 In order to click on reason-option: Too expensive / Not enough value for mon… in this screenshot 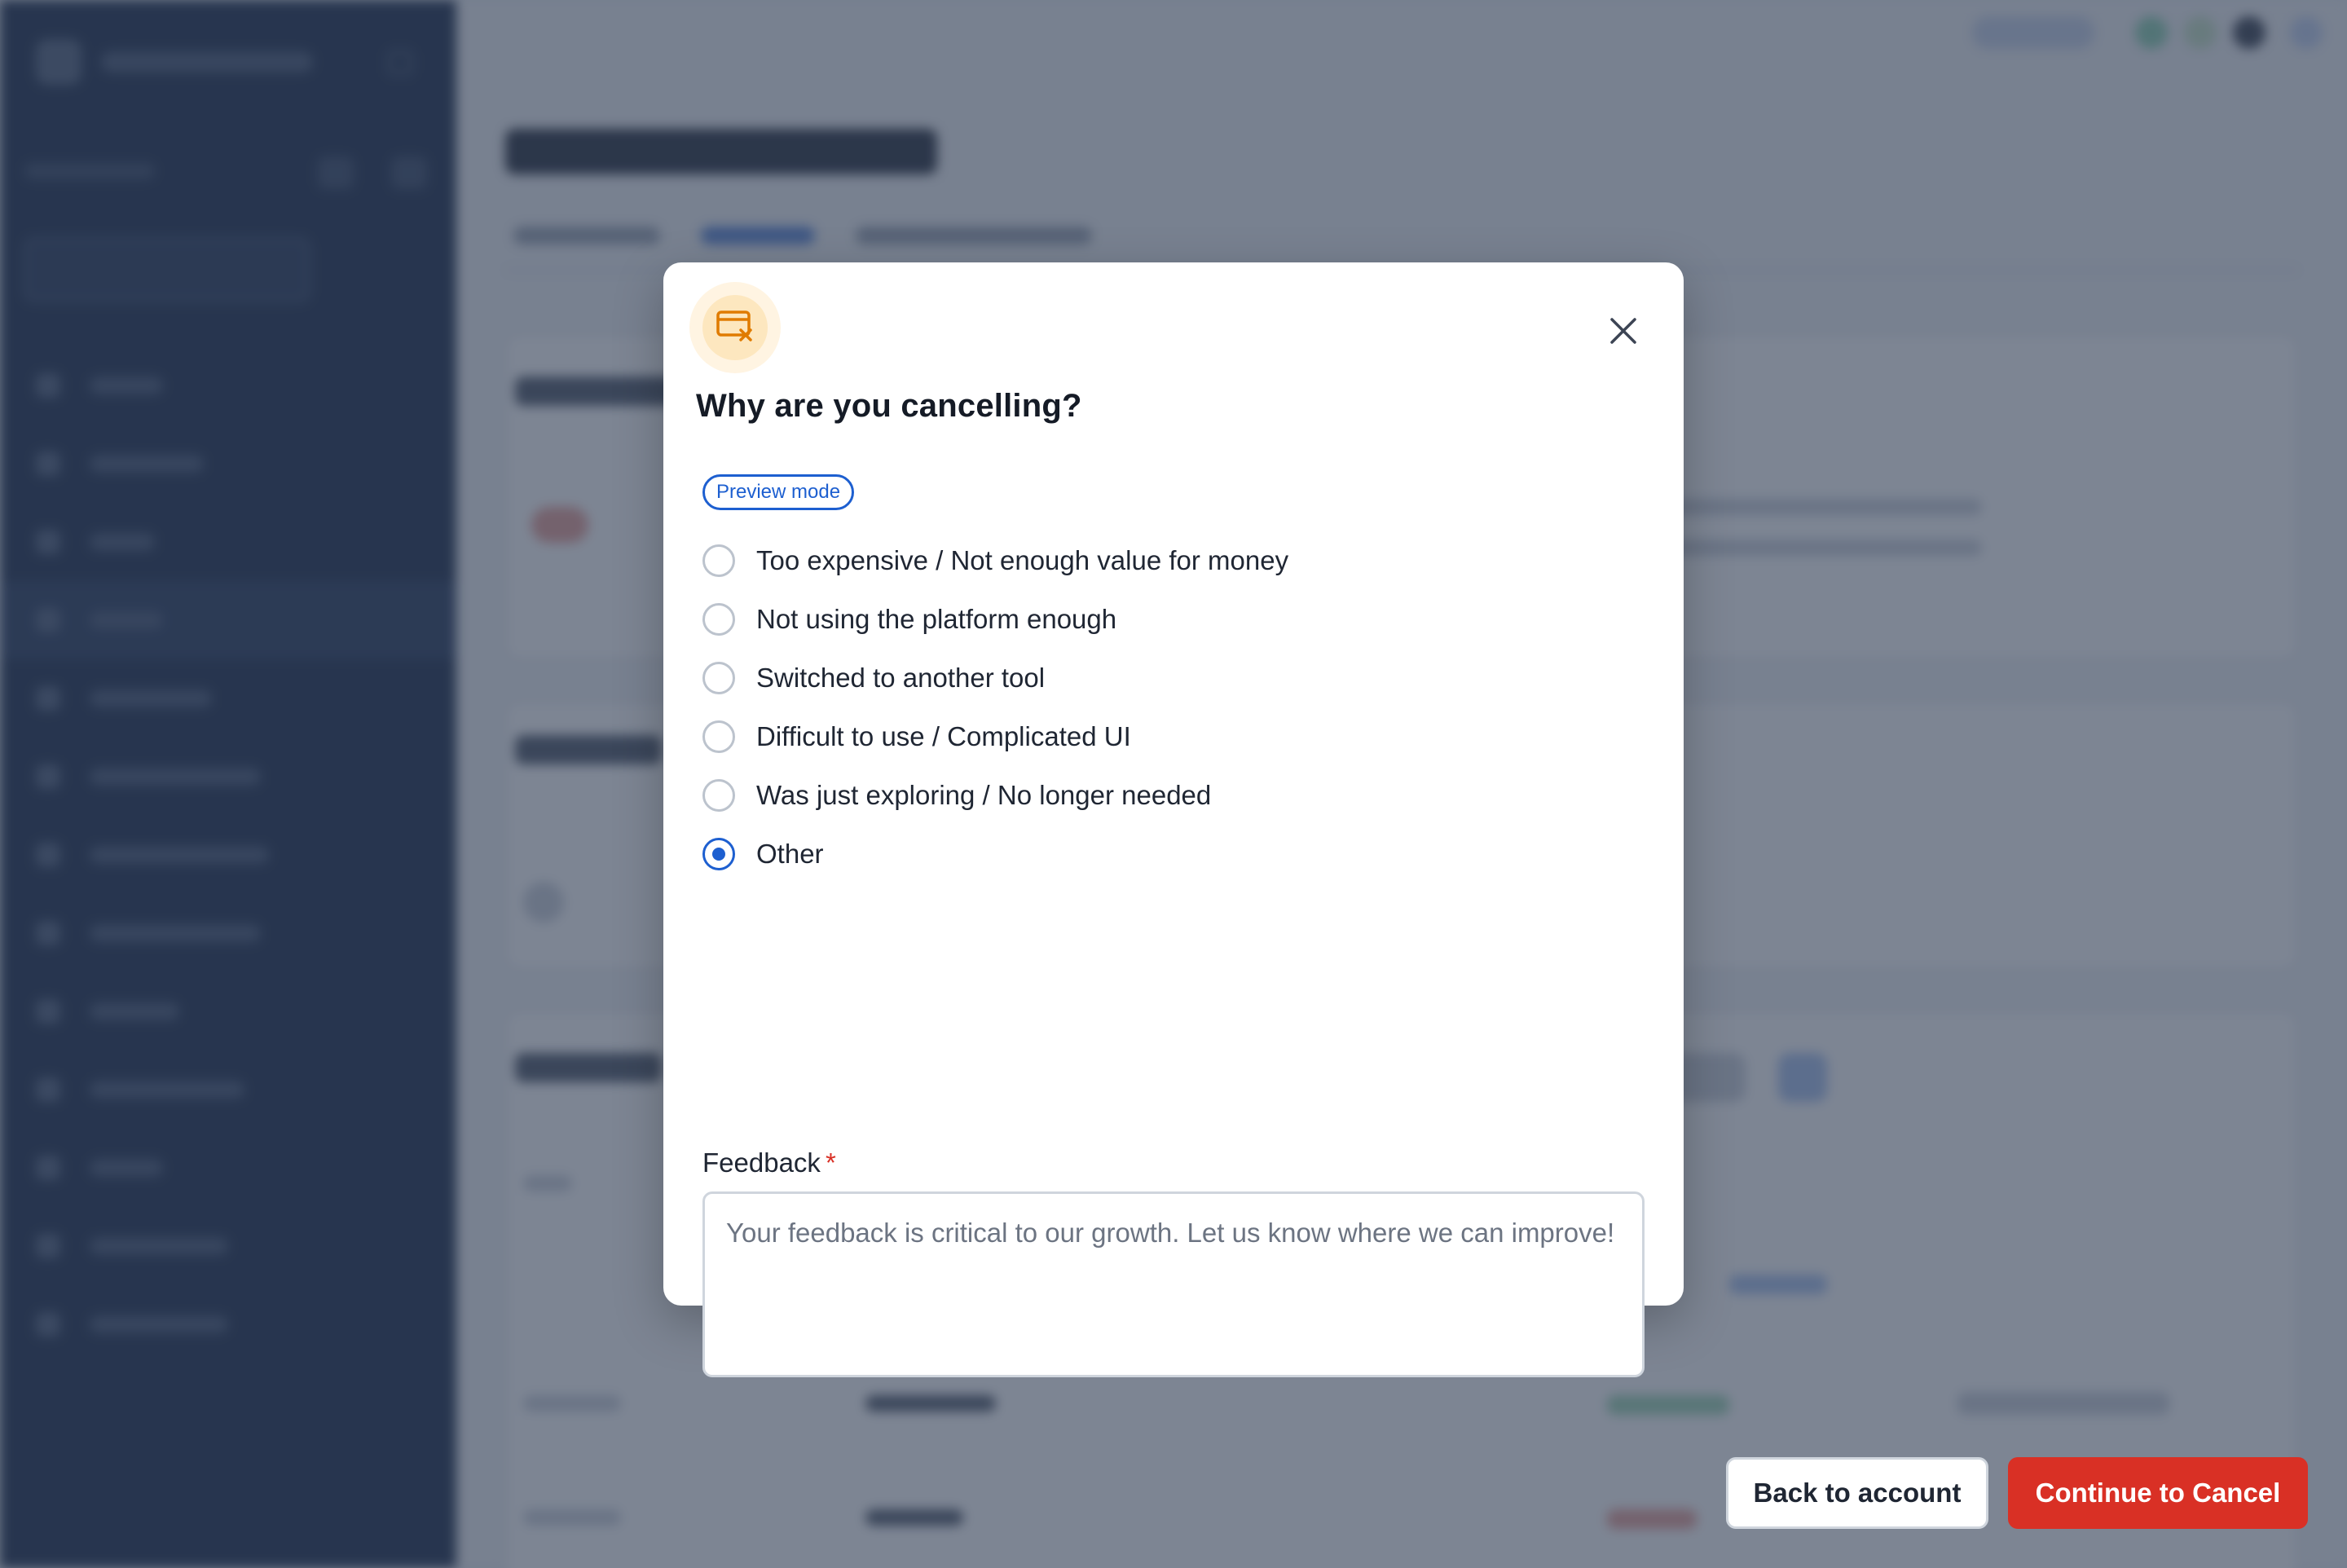, I will do `click(1171, 560)`.